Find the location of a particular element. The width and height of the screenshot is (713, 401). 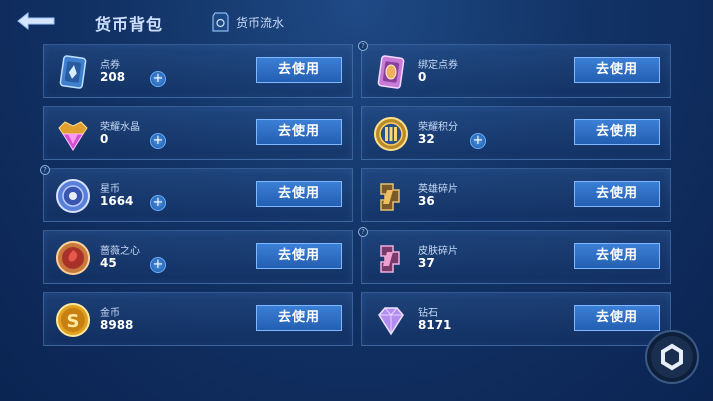

use-diamond-button: 去使用 is located at coordinates (617, 318).